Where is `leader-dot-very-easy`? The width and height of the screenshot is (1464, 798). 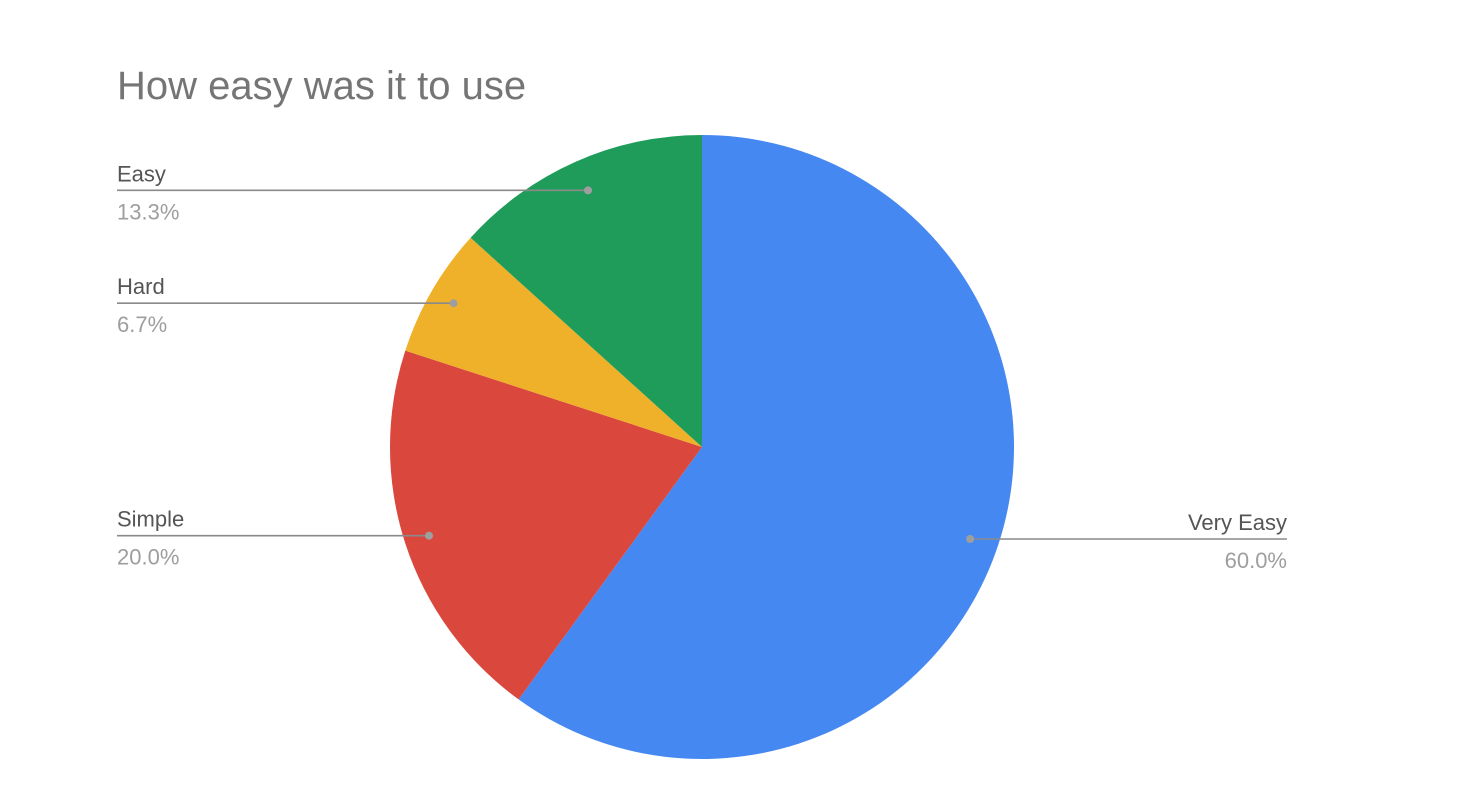
leader-dot-very-easy is located at coordinates (970, 539).